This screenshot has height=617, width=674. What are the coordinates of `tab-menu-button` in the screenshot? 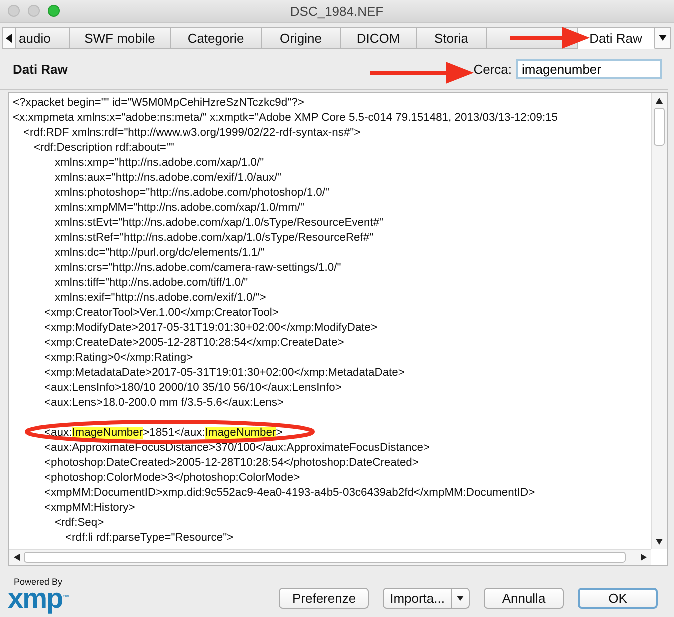 It's located at (663, 38).